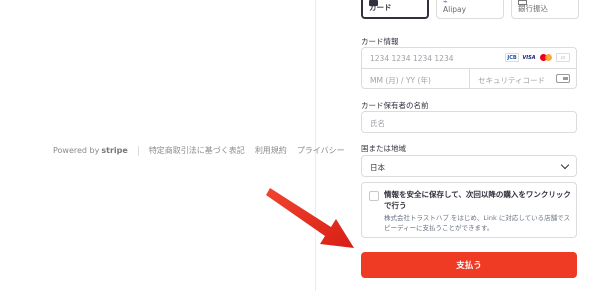 The width and height of the screenshot is (612, 291). I want to click on country-value: 日本, so click(377, 167).